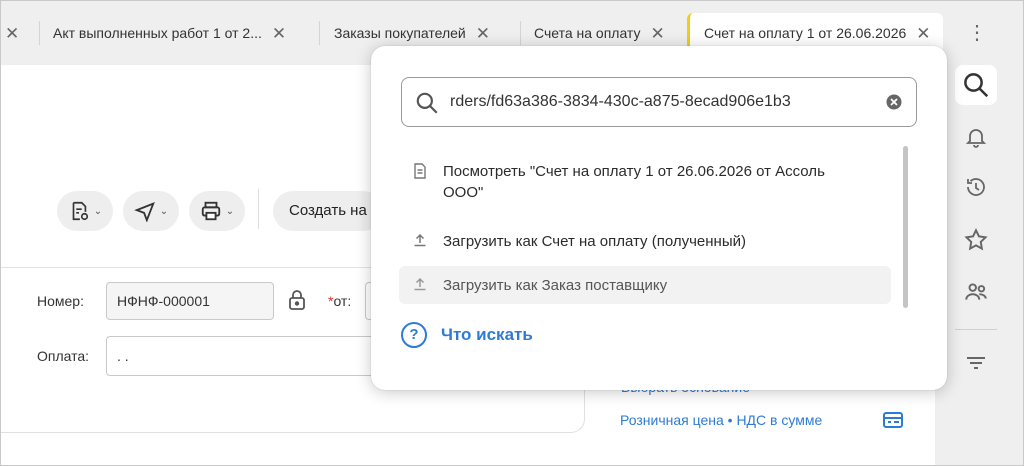 This screenshot has width=1024, height=466. What do you see at coordinates (258, 209) in the screenshot?
I see `toolbar-divider` at bounding box center [258, 209].